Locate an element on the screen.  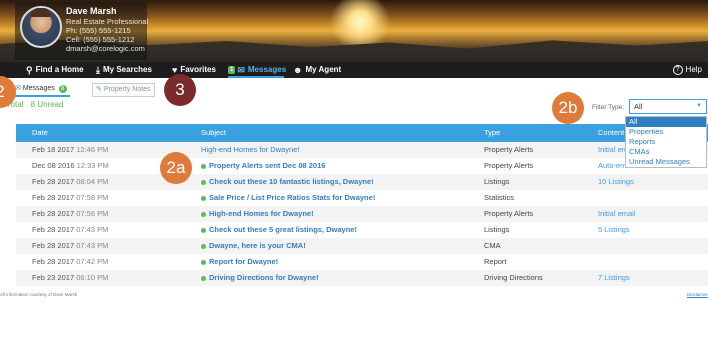
messages-count-badge: 8 is located at coordinates (62, 89).